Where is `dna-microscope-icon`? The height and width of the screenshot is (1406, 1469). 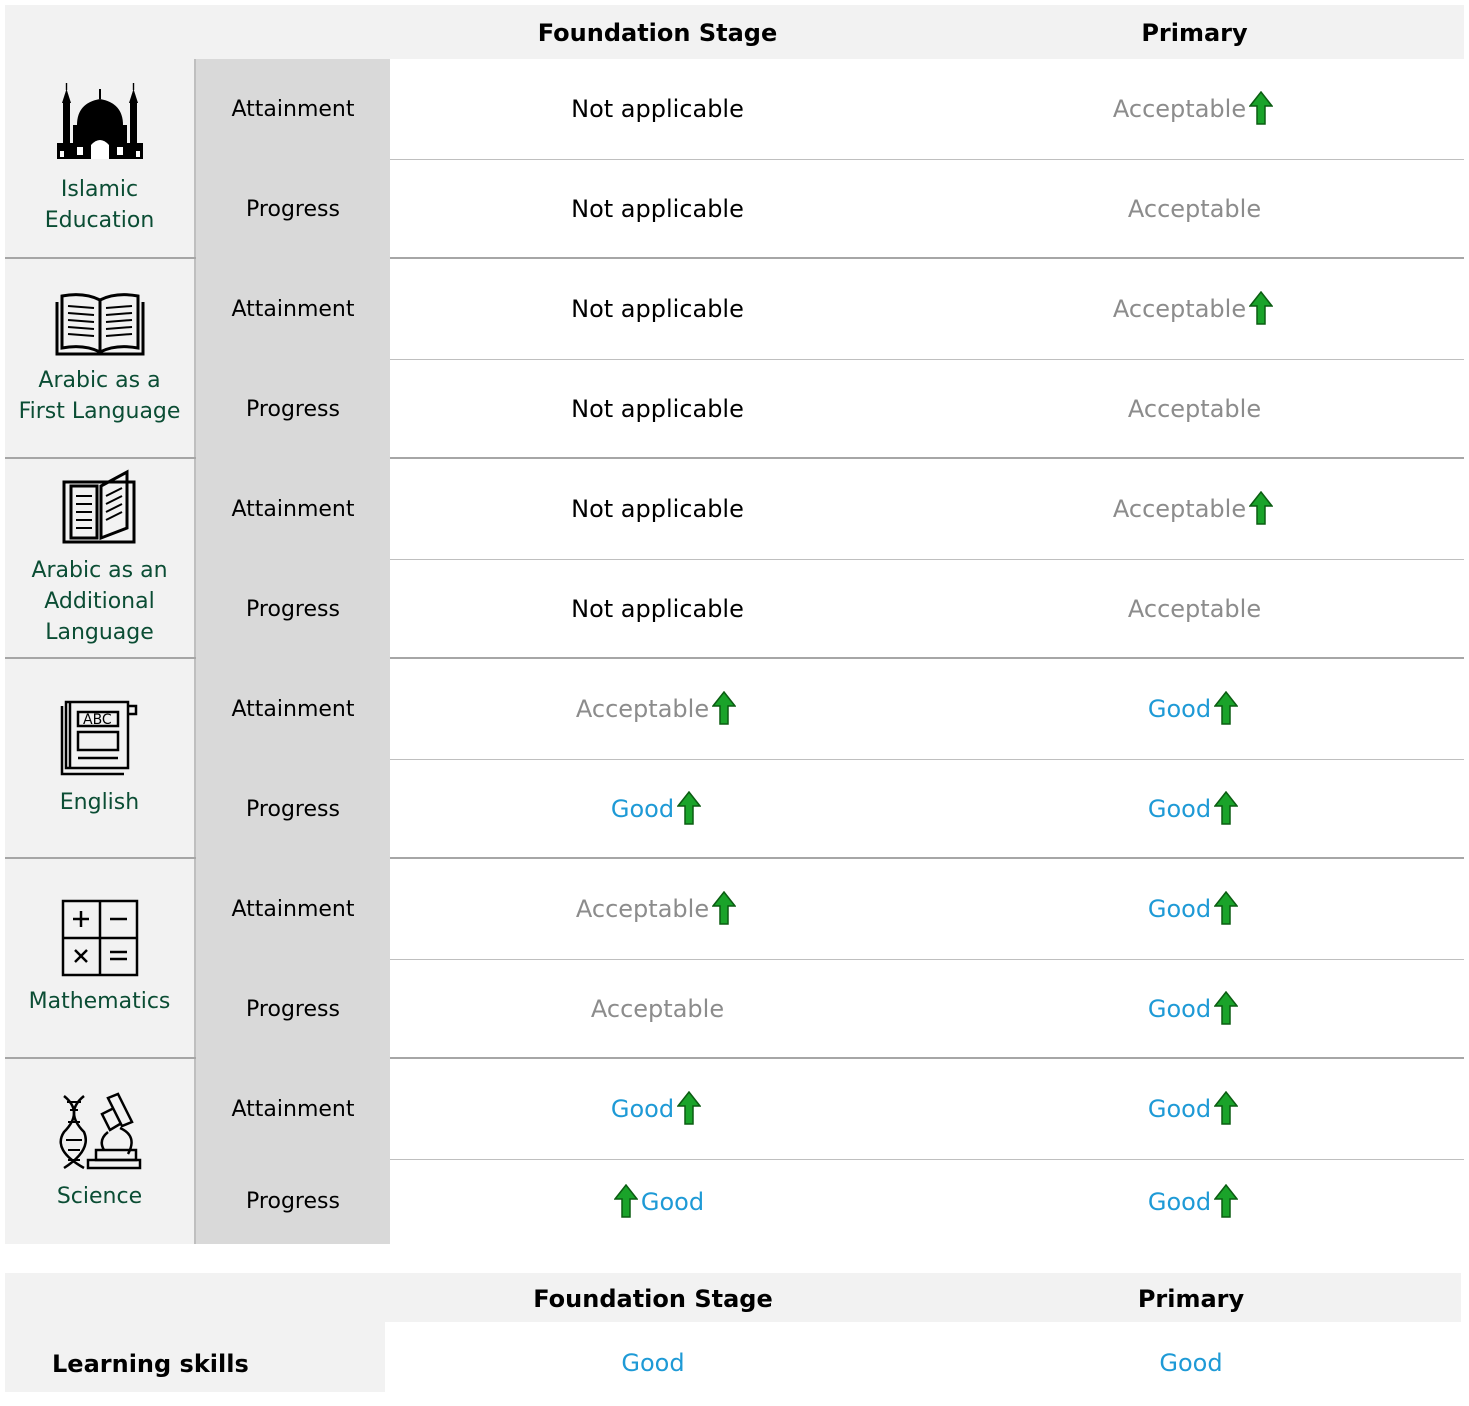 dna-microscope-icon is located at coordinates (100, 1134).